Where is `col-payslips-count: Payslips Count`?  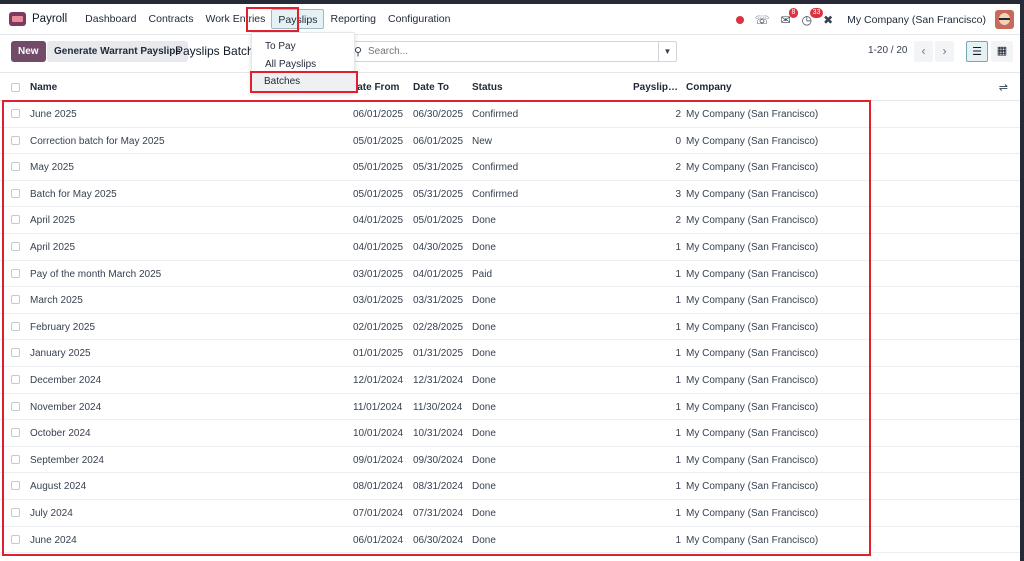 col-payslips-count: Payslips Count is located at coordinates (656, 87).